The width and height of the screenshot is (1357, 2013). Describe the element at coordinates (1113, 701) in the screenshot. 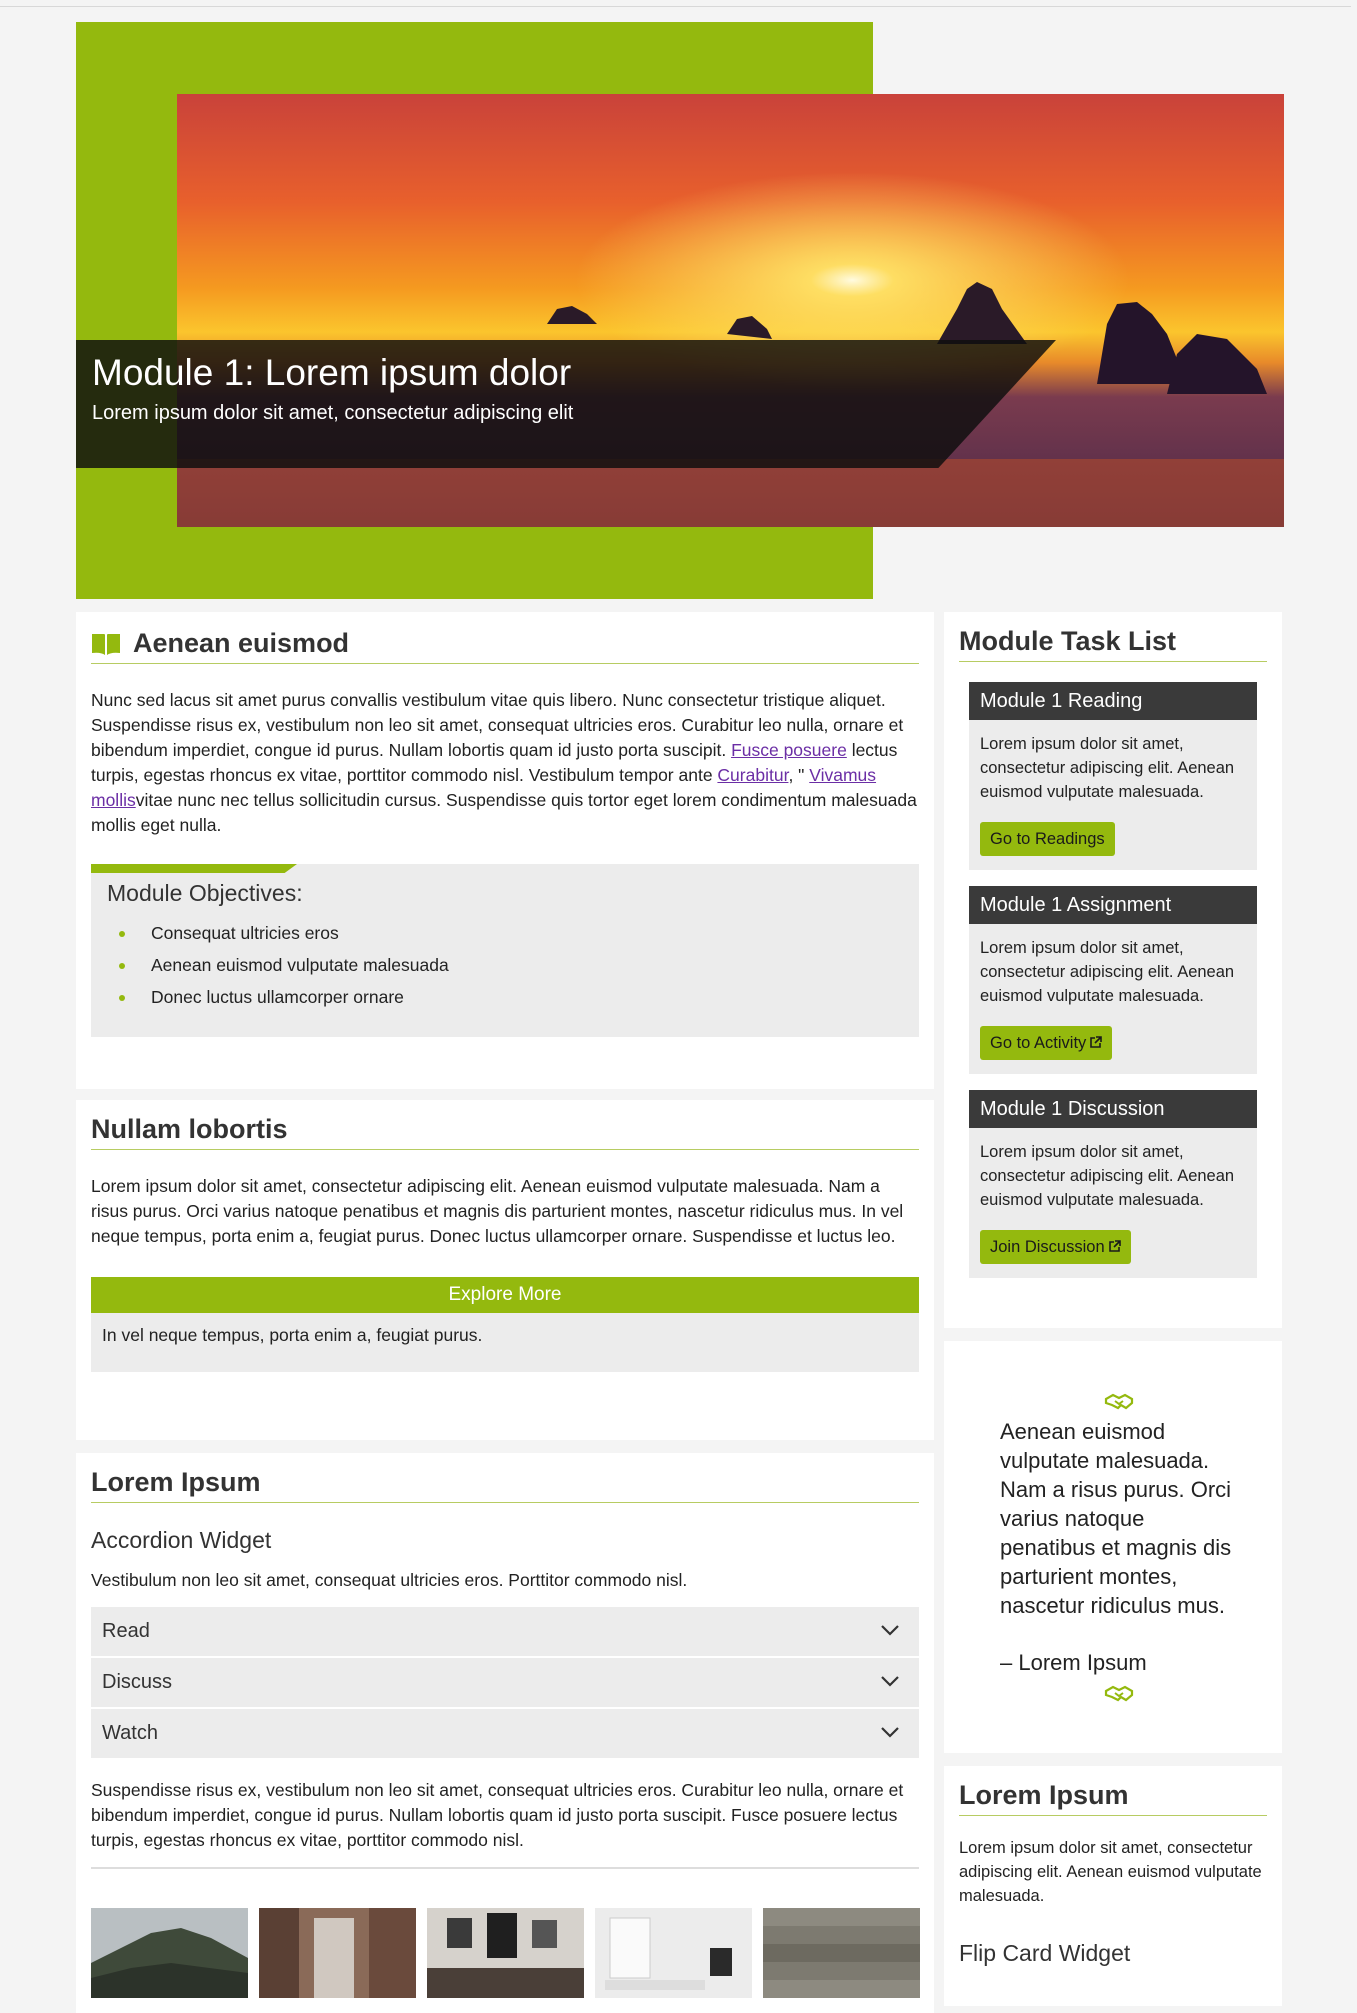

I see `task-title: Module 1 Reading` at that location.